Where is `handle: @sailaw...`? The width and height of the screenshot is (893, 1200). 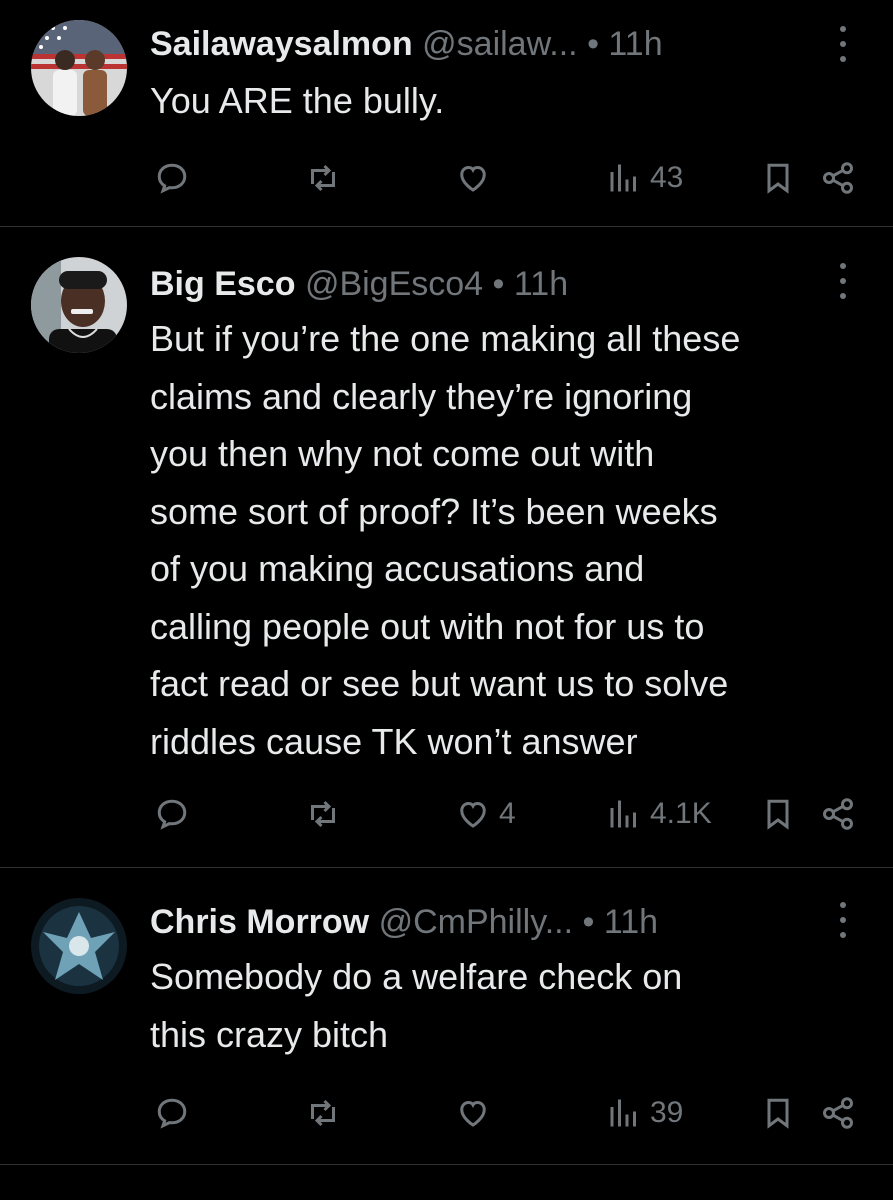
handle: @sailaw... is located at coordinates (499, 44).